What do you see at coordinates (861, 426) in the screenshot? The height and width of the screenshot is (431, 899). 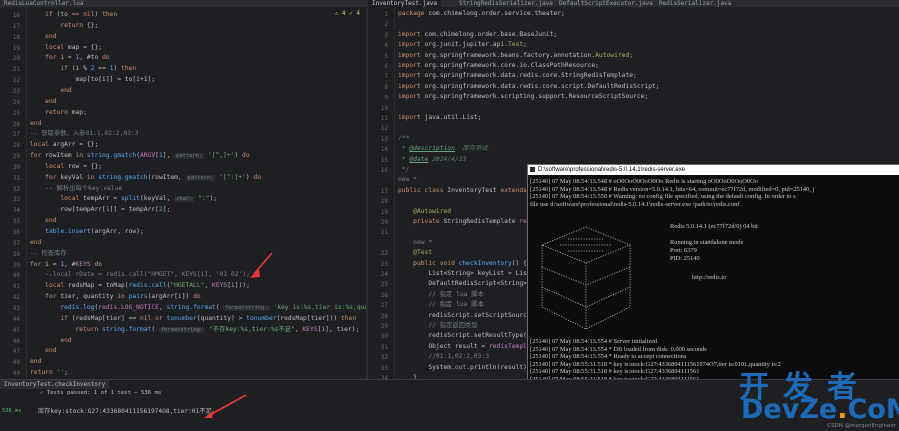 I see `csdn-credit: CSDN @morganEngineer` at bounding box center [861, 426].